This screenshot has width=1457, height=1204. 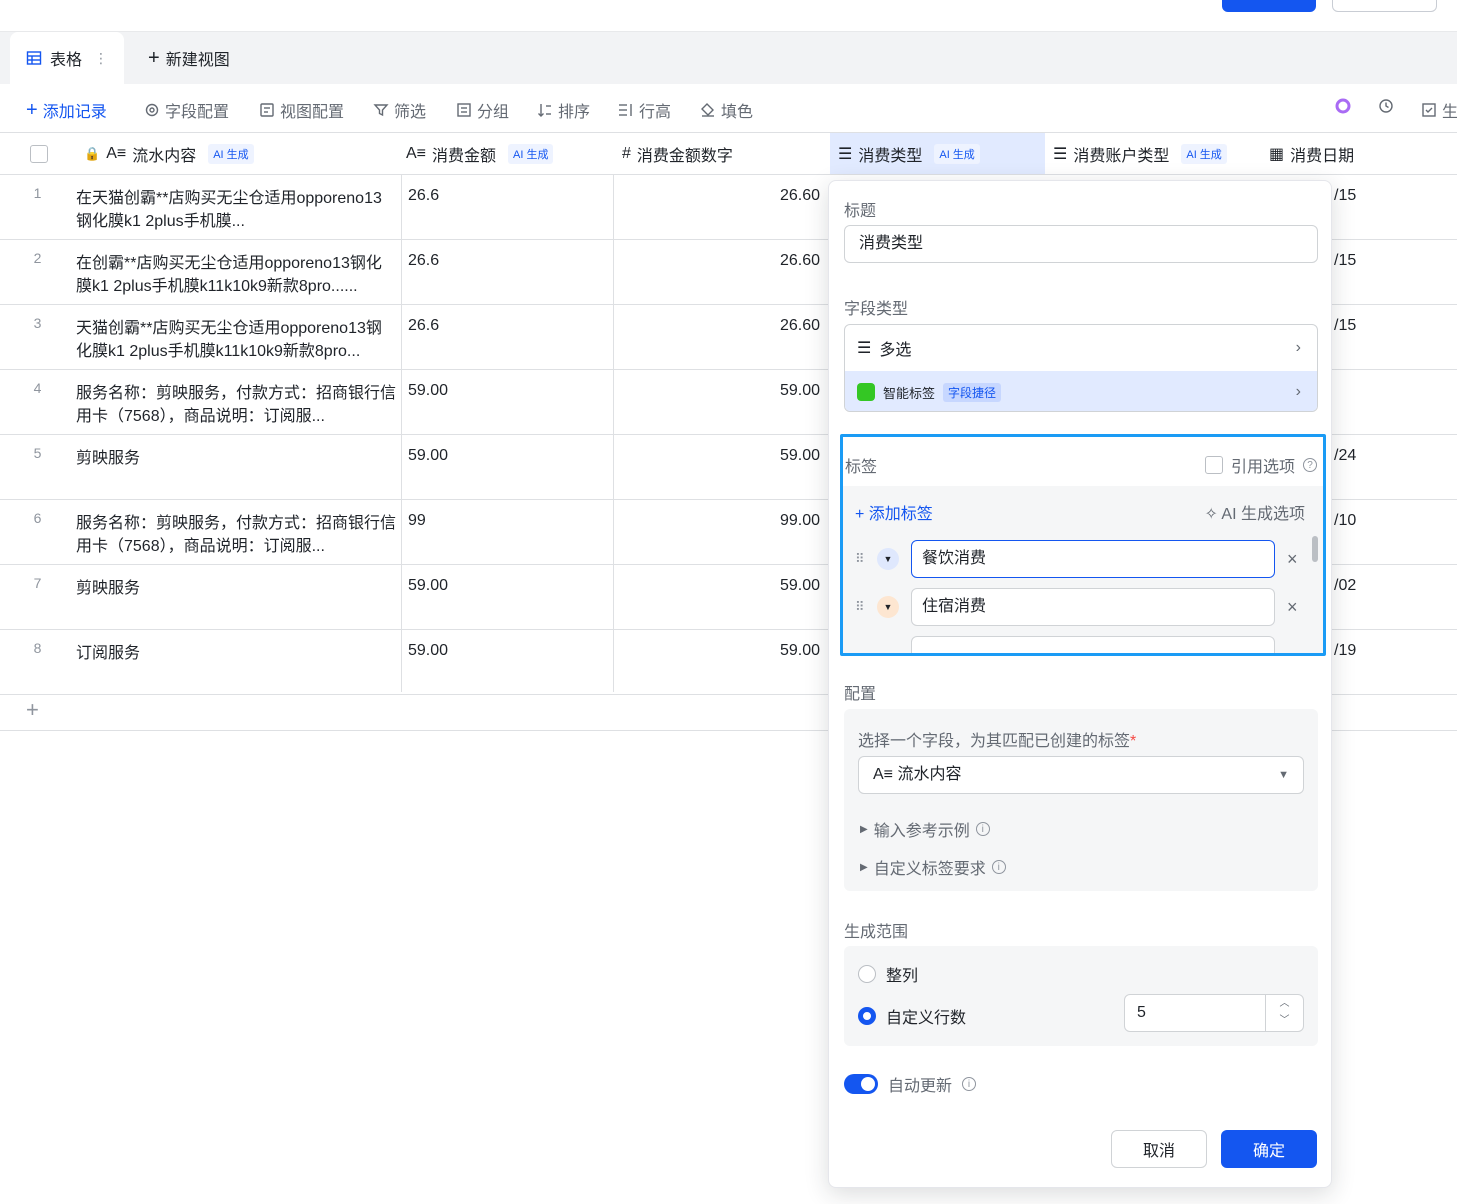 What do you see at coordinates (507, 532) in the screenshot?
I see `amount-cell: 99` at bounding box center [507, 532].